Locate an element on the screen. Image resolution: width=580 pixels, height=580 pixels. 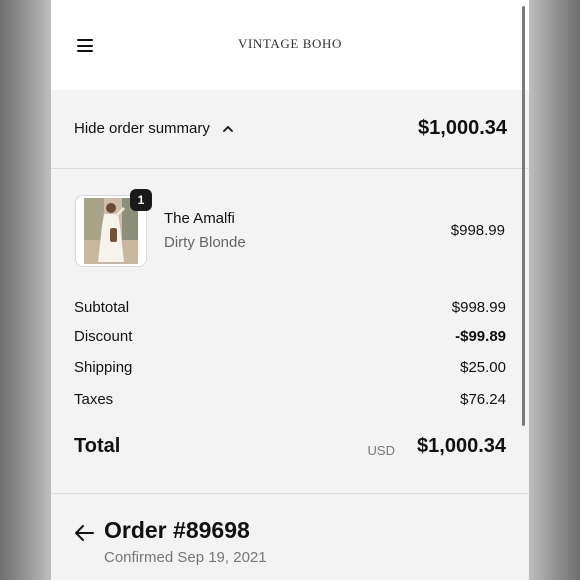
shipping-value: $25.00 is located at coordinates (483, 367).